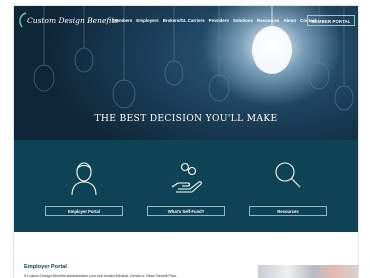  I want to click on card-employer-portal: Employer Portal, so click(84, 186).